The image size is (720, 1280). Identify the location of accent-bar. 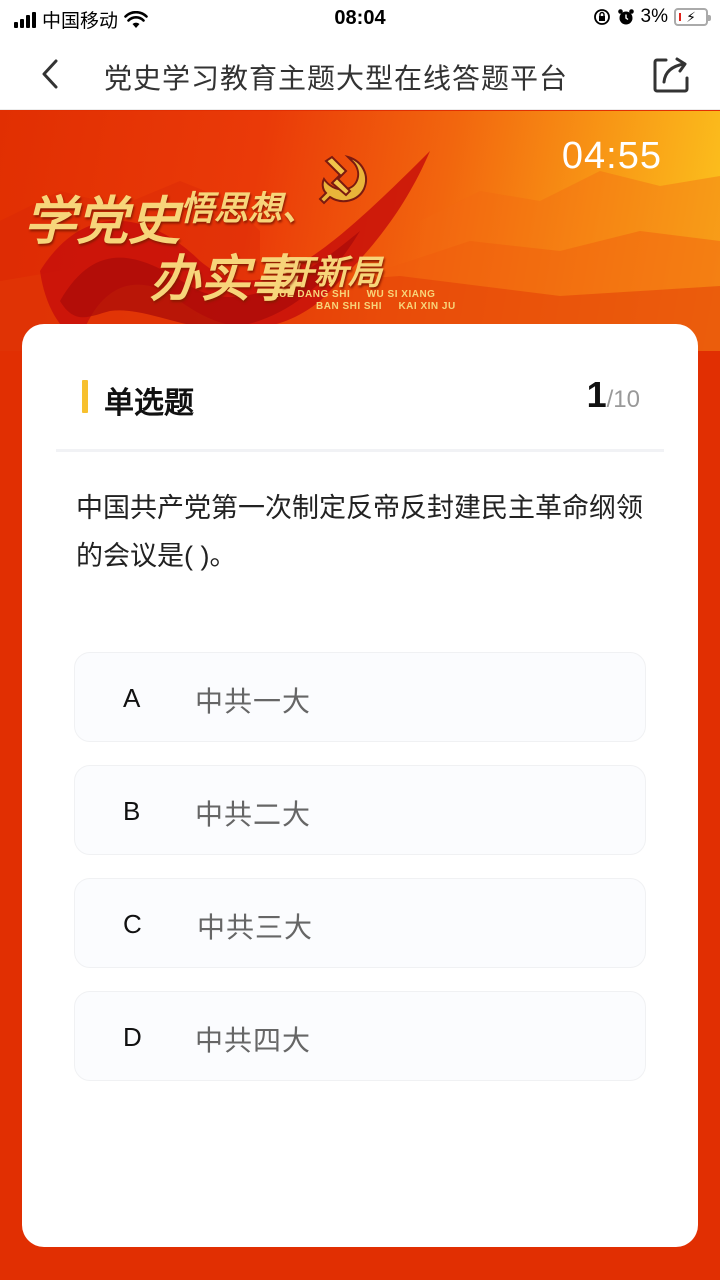
(85, 396).